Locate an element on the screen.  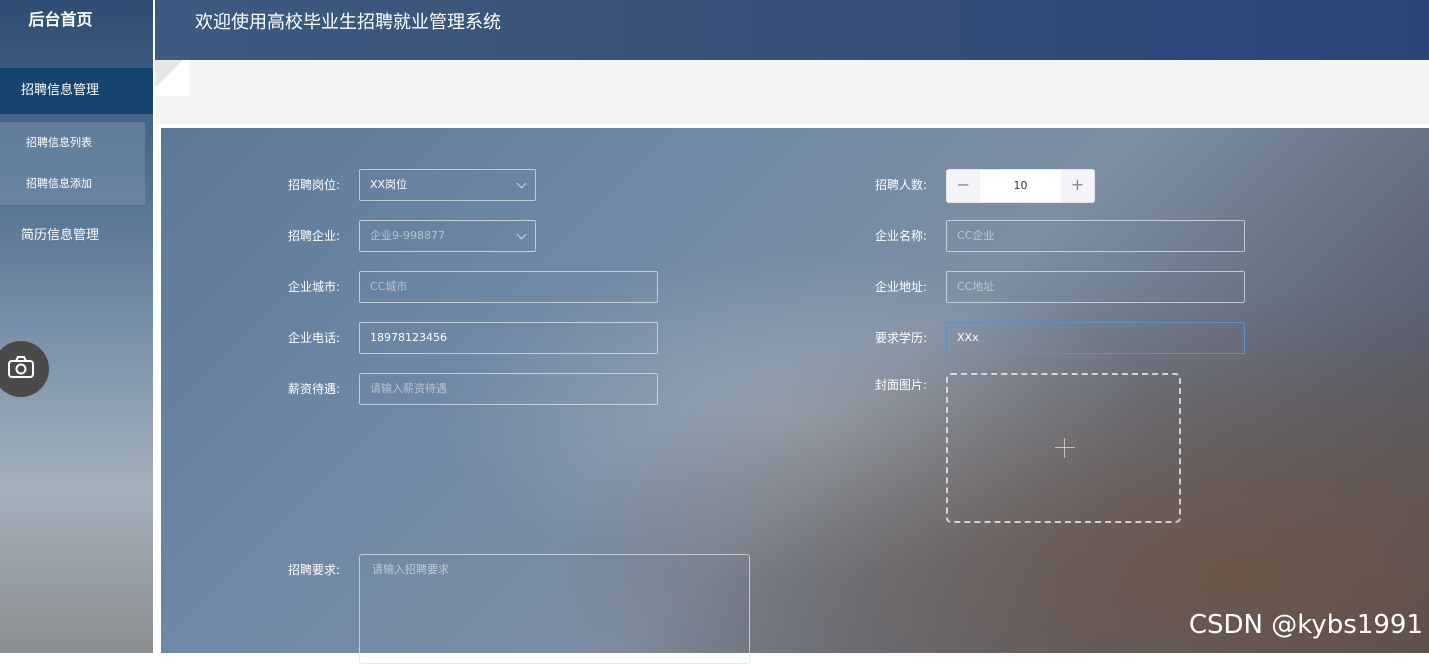
company-name-label: 企业名称: is located at coordinates (901, 236).